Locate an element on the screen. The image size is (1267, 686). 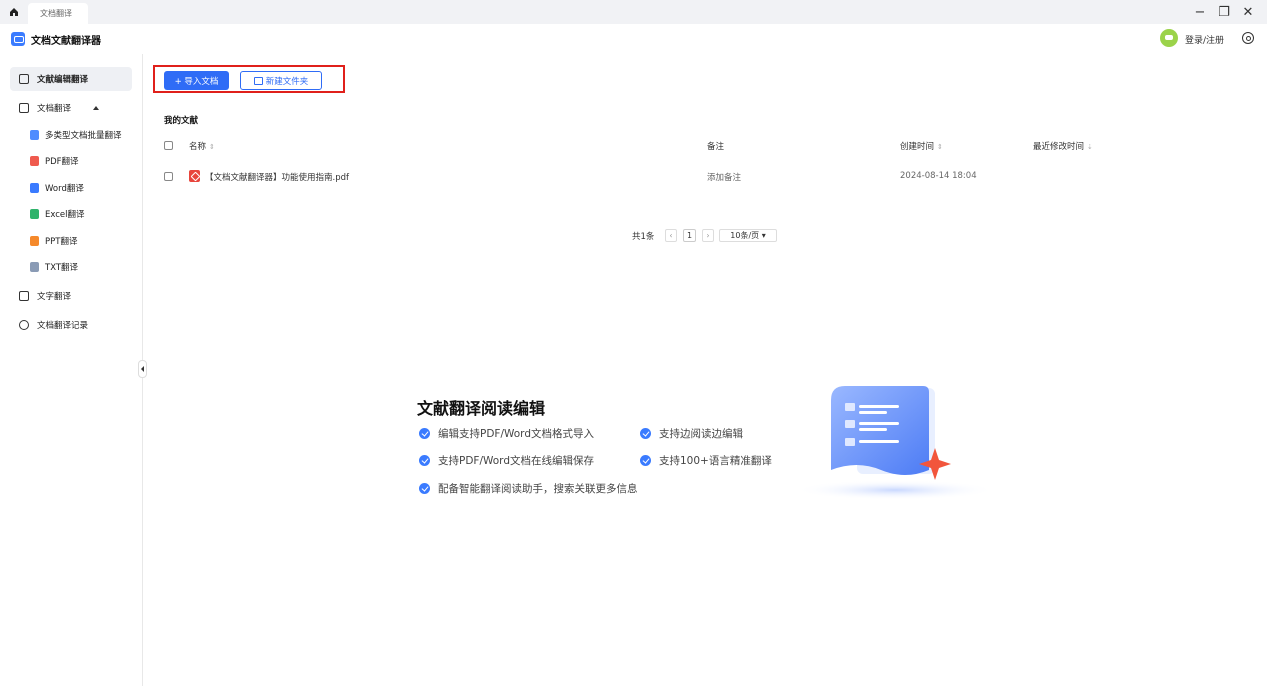
chevron-up-icon is located at coordinates (96, 108).